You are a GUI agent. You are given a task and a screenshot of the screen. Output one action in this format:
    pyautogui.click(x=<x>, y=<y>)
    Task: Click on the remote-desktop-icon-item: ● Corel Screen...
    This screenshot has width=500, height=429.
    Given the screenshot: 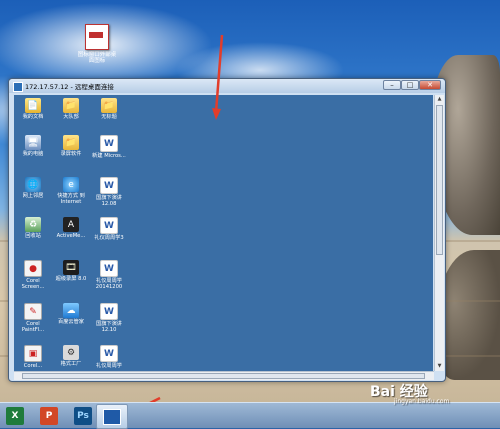 What is the action you would take?
    pyautogui.click(x=33, y=275)
    